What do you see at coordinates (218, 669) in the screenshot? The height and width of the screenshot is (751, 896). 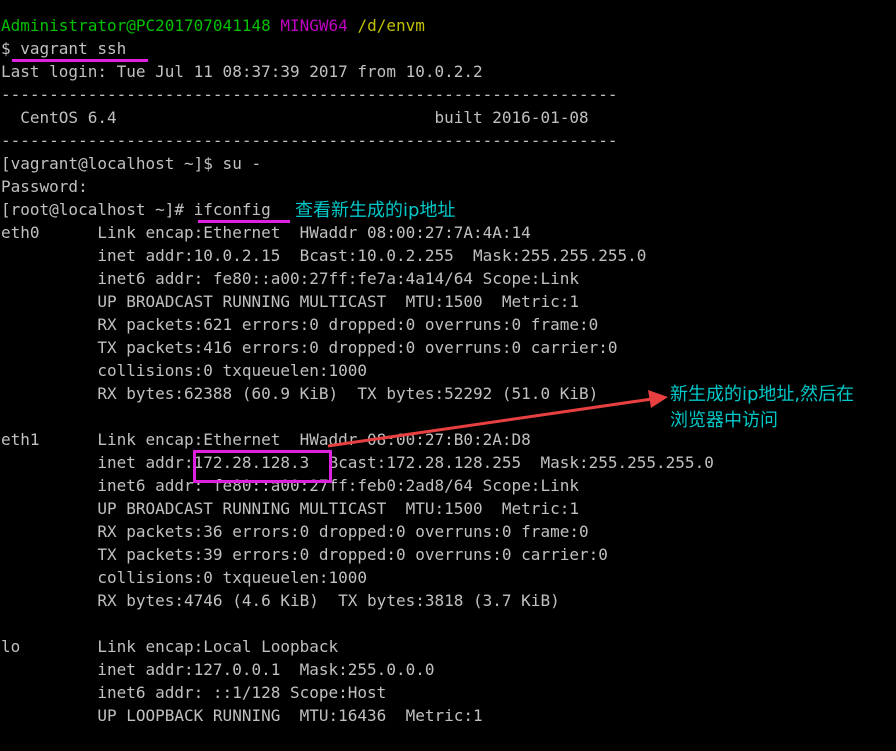 I see `terminal-line: inet addr:127.0.0.1 Mask:255.0.0.0` at bounding box center [218, 669].